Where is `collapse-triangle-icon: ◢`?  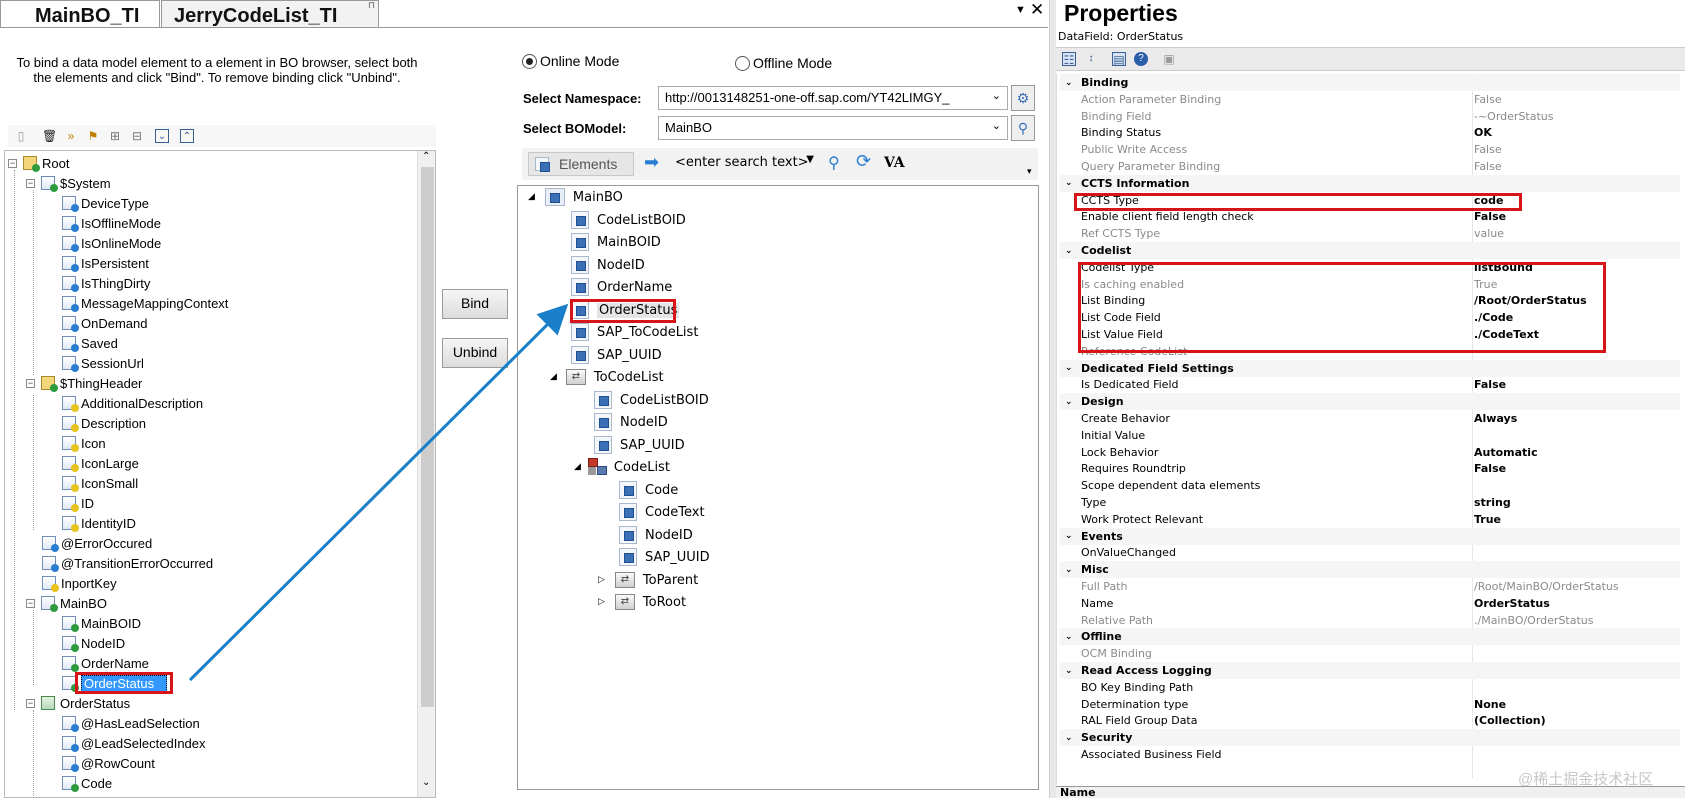 collapse-triangle-icon: ◢ is located at coordinates (553, 377).